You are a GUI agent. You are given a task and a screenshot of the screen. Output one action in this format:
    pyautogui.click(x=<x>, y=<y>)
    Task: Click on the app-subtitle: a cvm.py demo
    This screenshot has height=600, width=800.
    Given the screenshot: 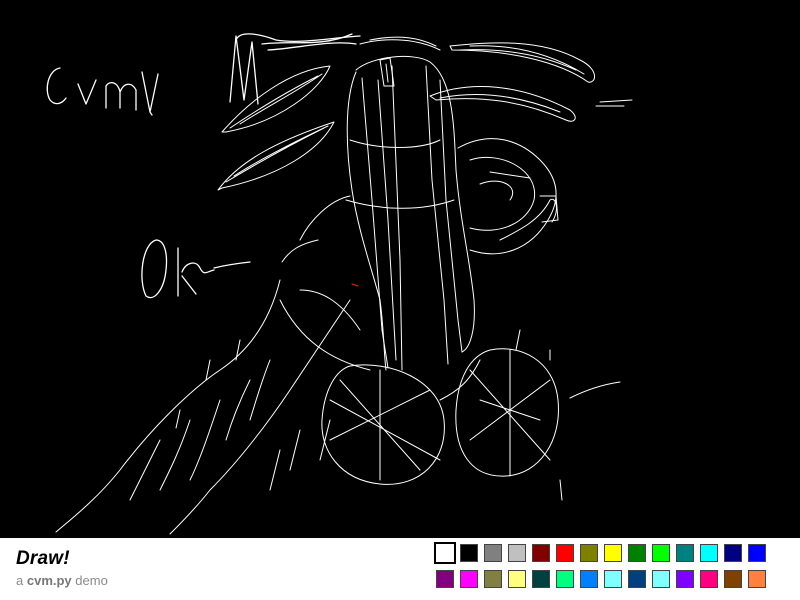 What is the action you would take?
    pyautogui.click(x=62, y=580)
    